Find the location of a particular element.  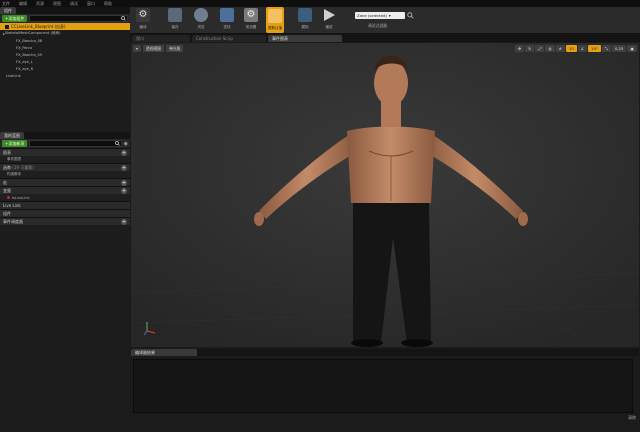

find-button: 查找 is located at coordinates (227, 19).